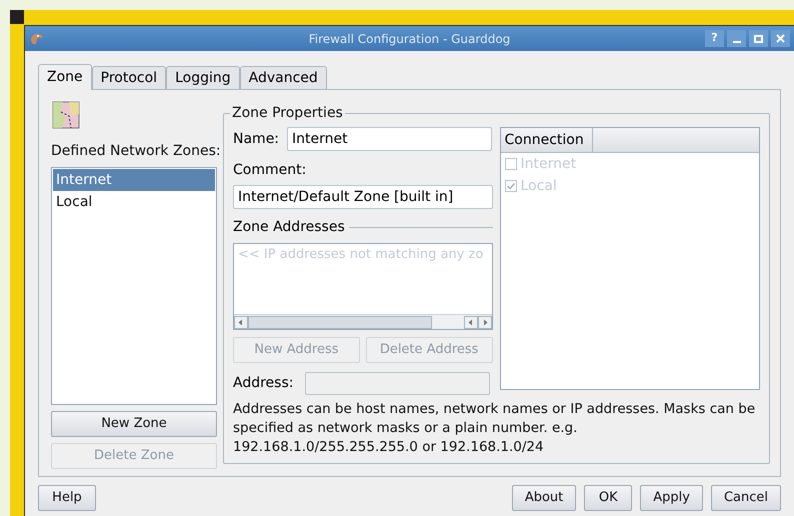 The image size is (794, 516). What do you see at coordinates (538, 186) in the screenshot?
I see `checkbox-label: Local` at bounding box center [538, 186].